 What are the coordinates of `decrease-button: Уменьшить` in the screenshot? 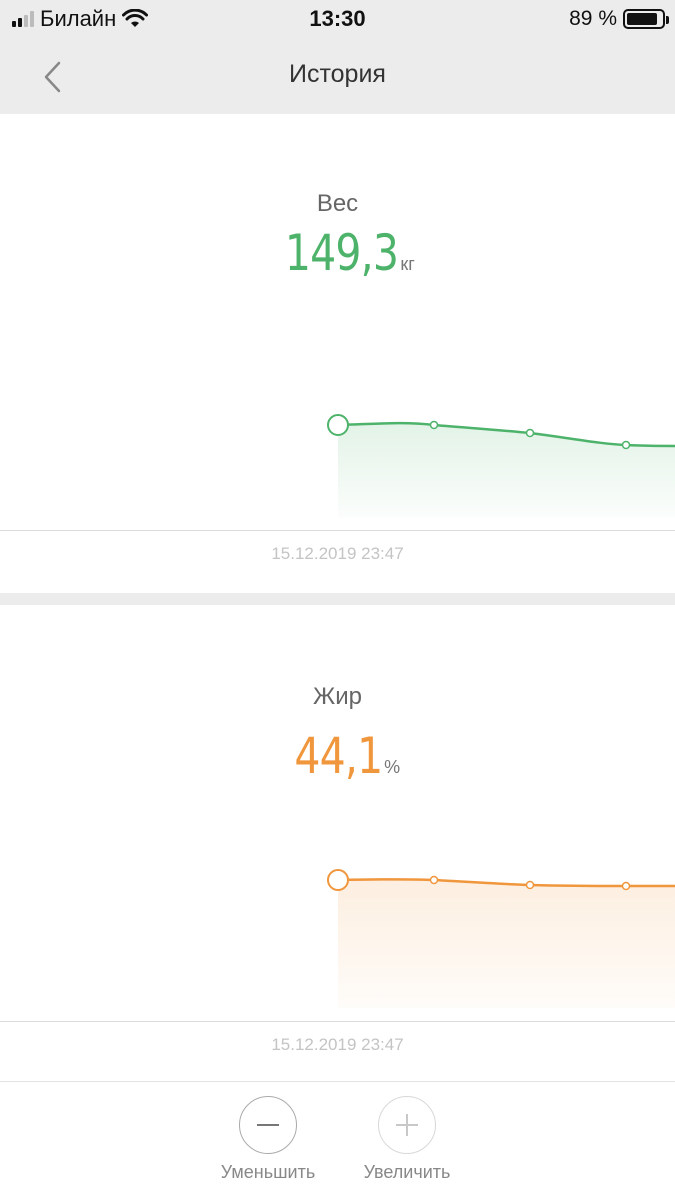 It's located at (268, 1139).